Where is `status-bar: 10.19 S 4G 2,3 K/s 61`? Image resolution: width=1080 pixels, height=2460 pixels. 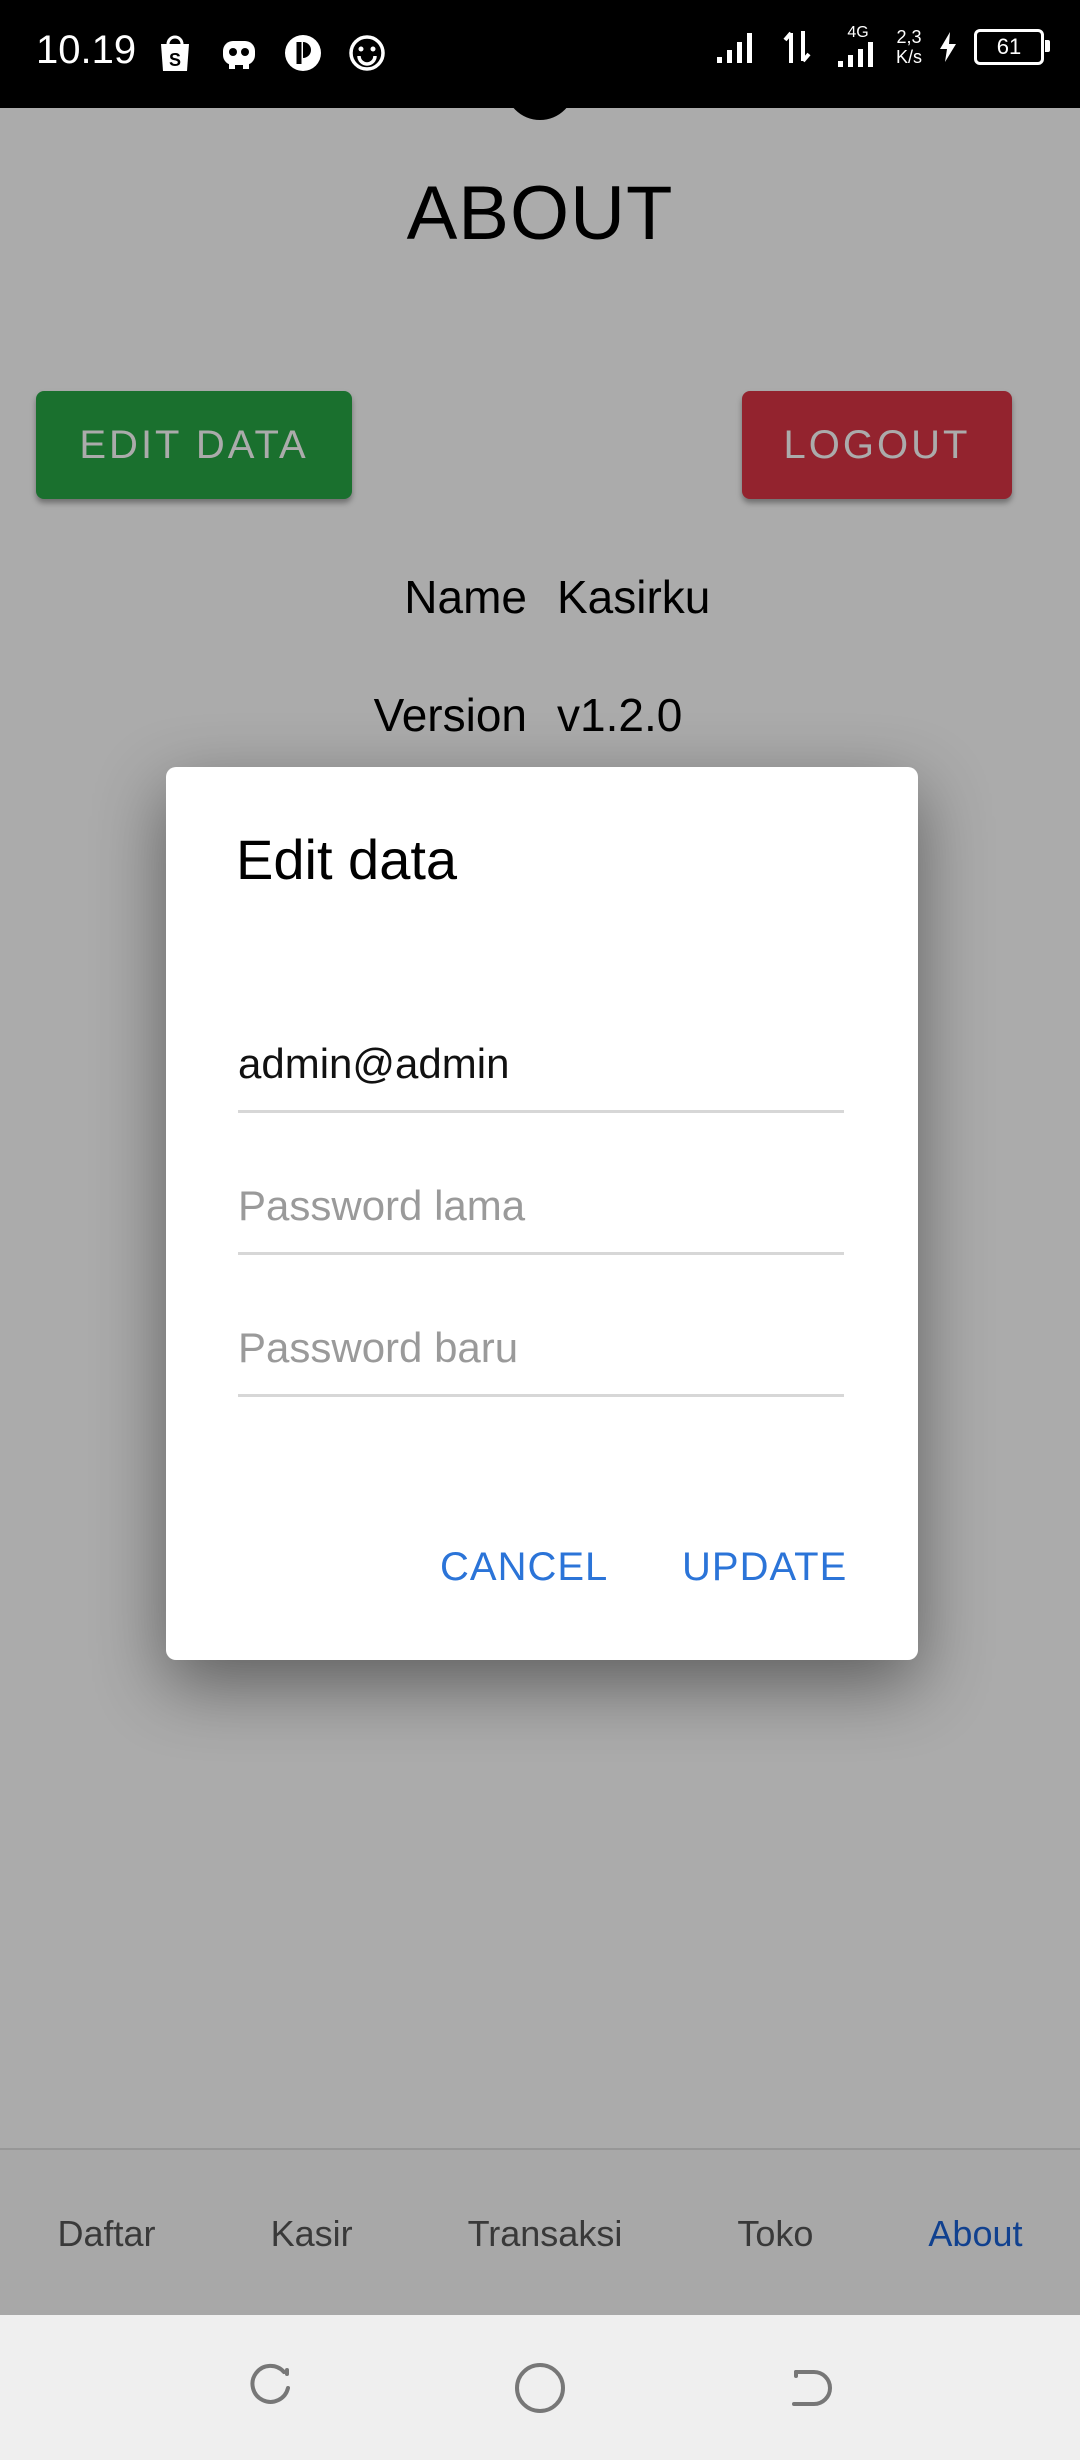
status-bar: 10.19 S 4G 2,3 K/s 61 is located at coordinates (540, 54).